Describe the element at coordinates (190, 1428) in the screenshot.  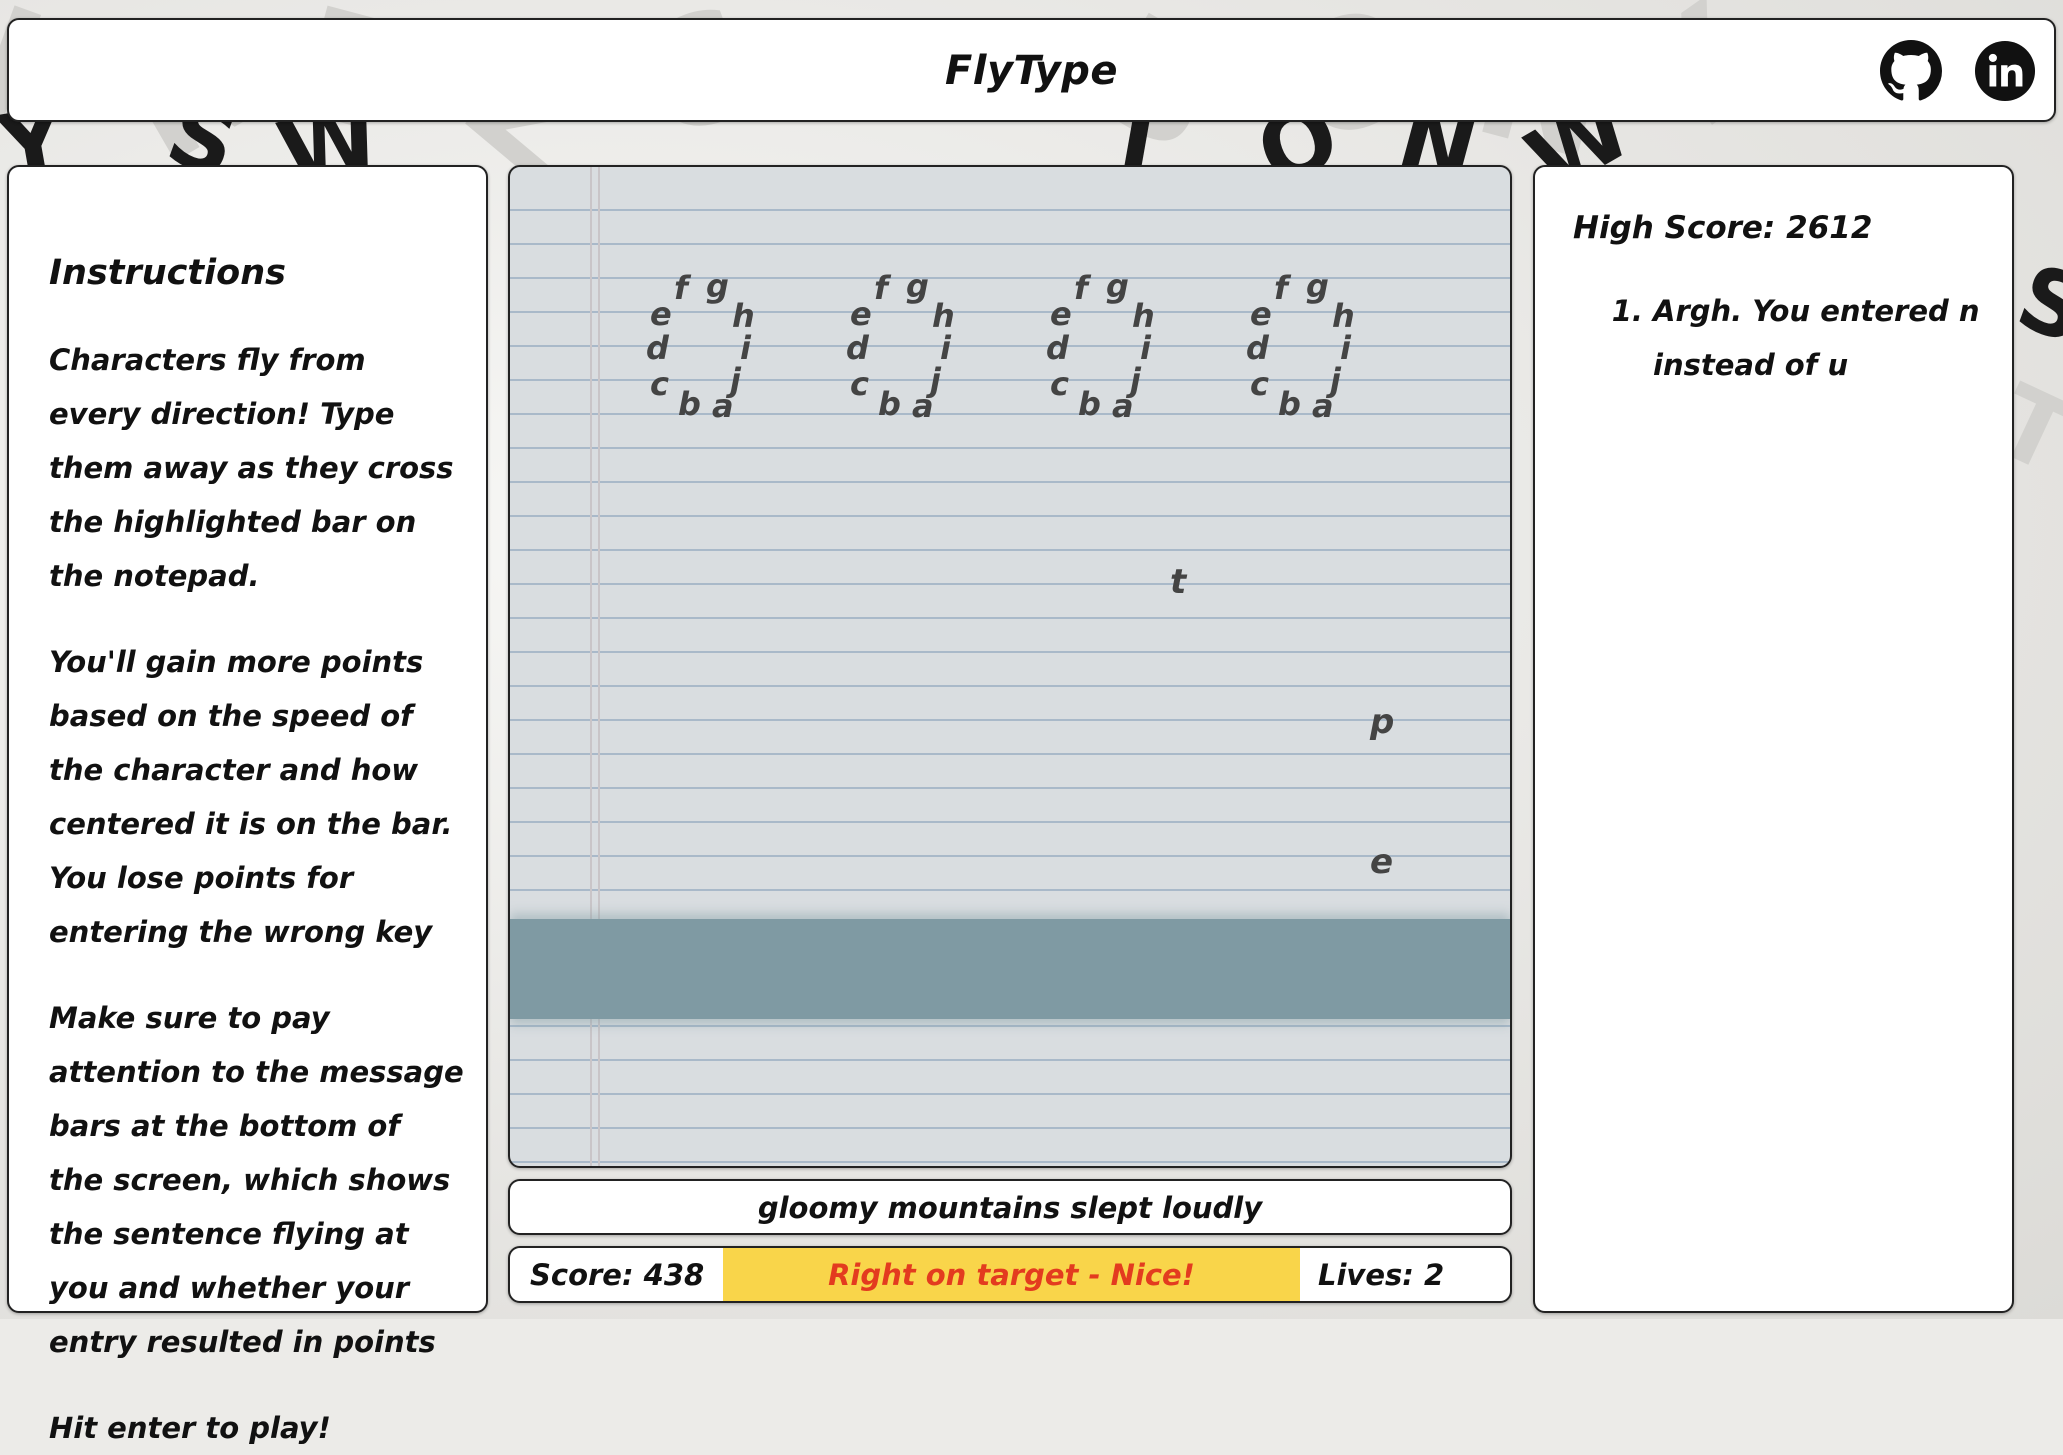
I see `instructions-play-hint: Hit enter to play!` at that location.